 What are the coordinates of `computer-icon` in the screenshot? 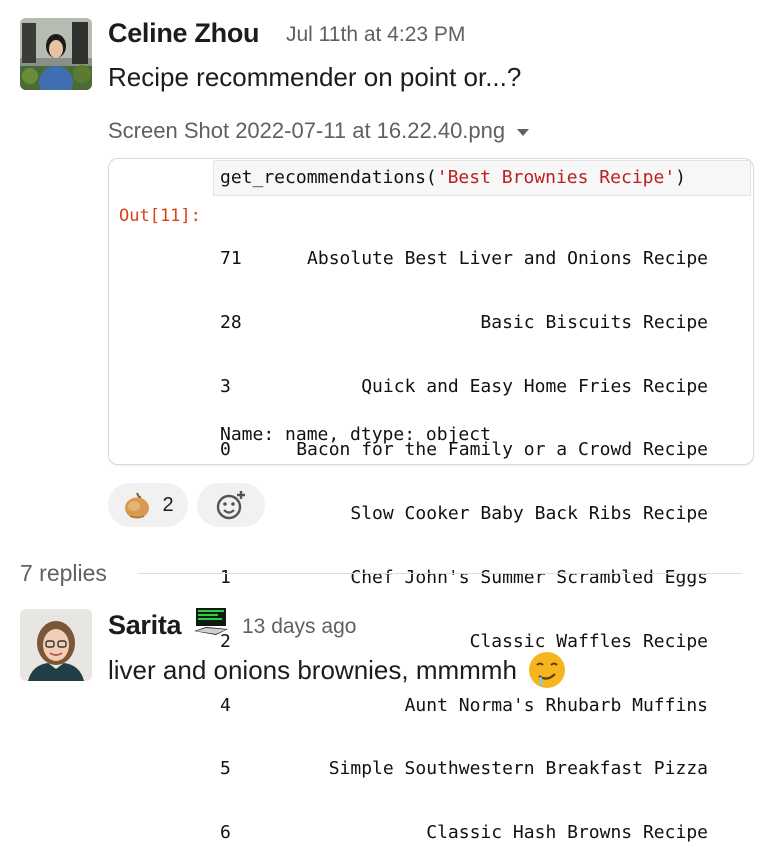 It's located at (211, 622).